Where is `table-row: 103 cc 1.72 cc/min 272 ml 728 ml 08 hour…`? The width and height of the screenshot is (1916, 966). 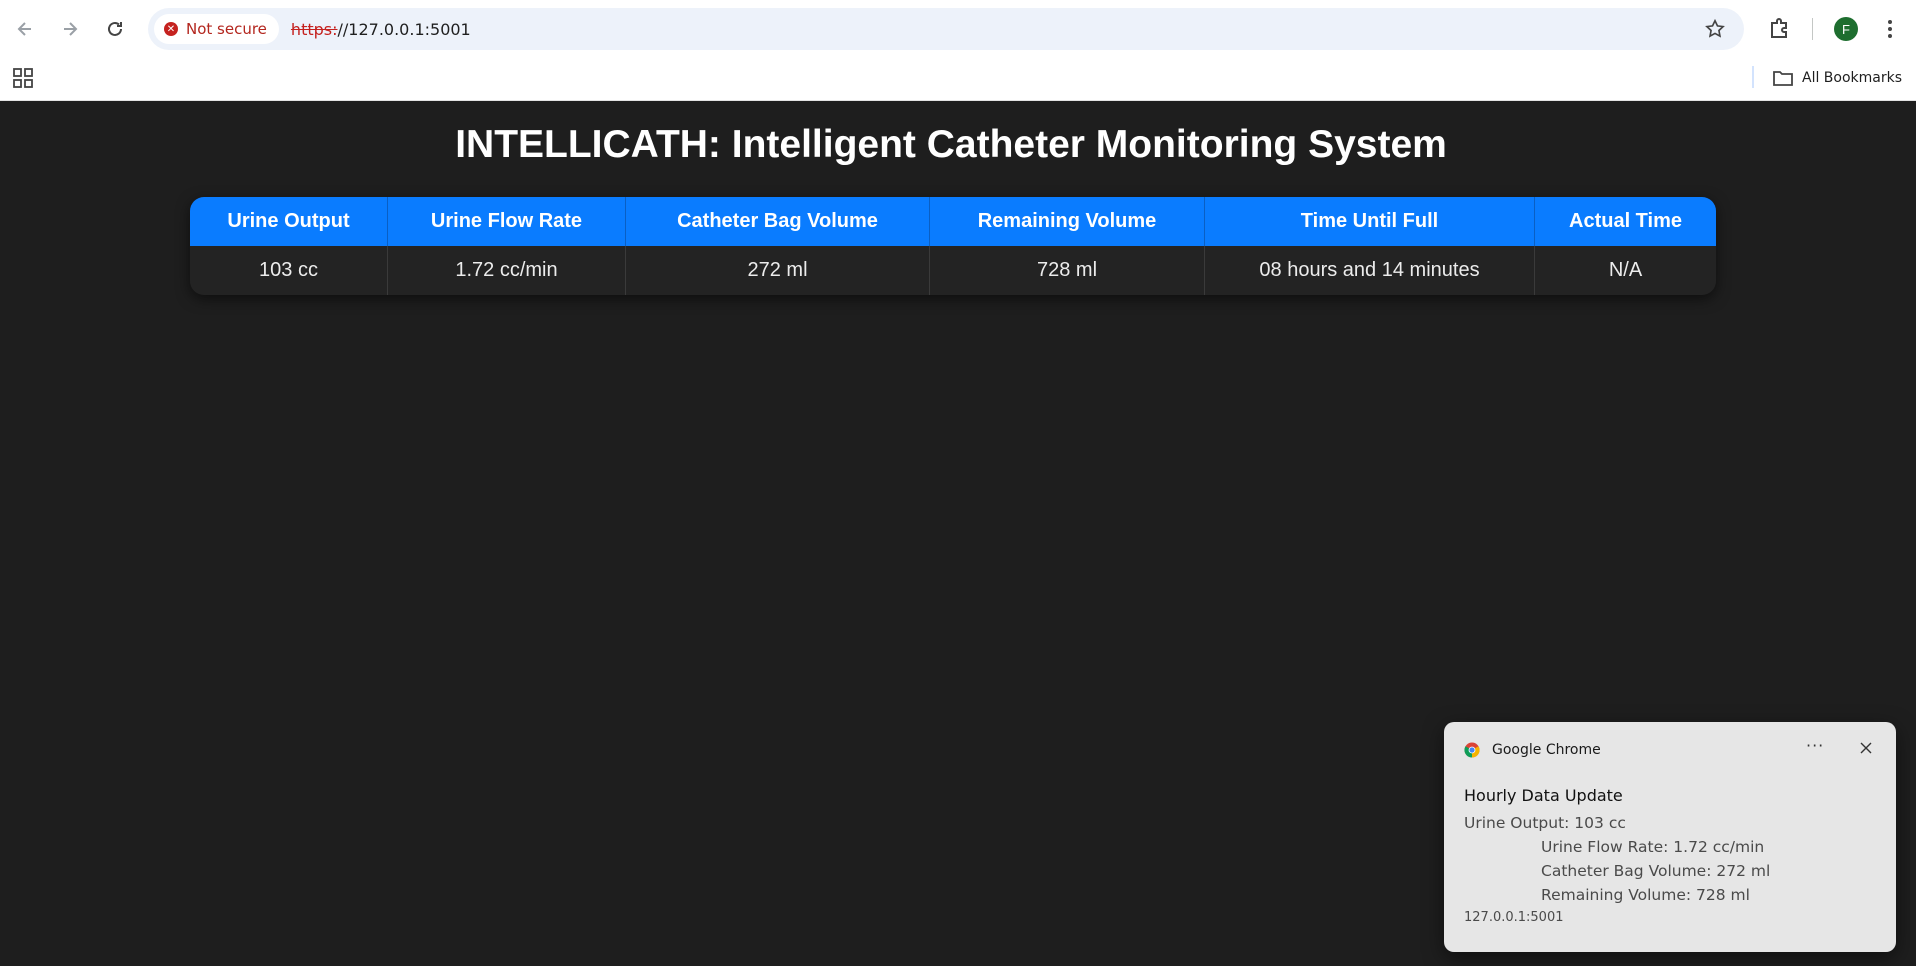 table-row: 103 cc 1.72 cc/min 272 ml 728 ml 08 hour… is located at coordinates (953, 270).